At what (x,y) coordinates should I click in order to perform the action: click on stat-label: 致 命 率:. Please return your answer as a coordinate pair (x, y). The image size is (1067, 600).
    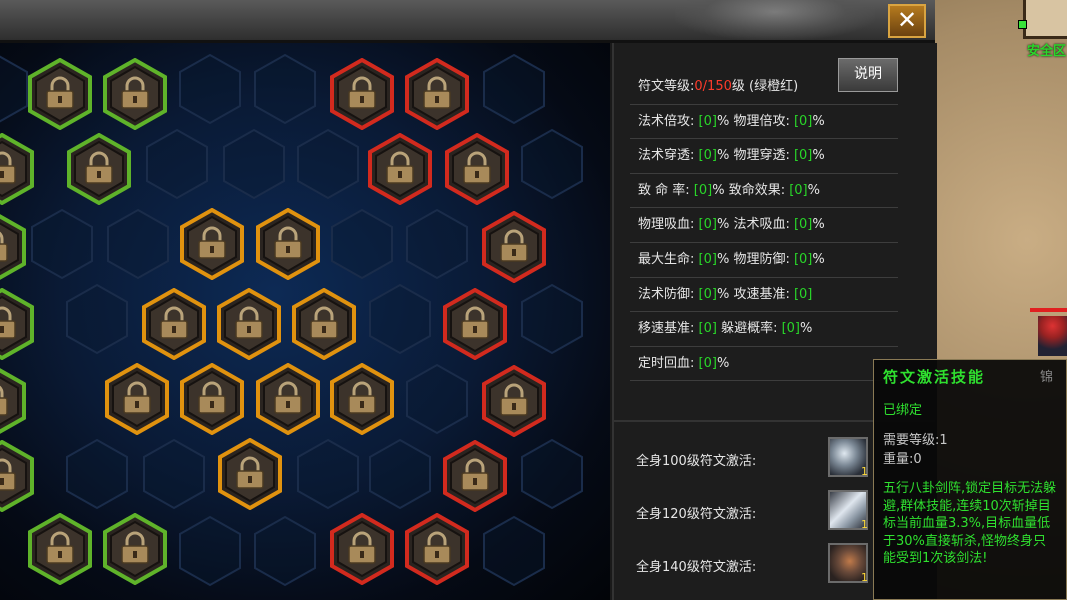
    Looking at the image, I should click on (666, 190).